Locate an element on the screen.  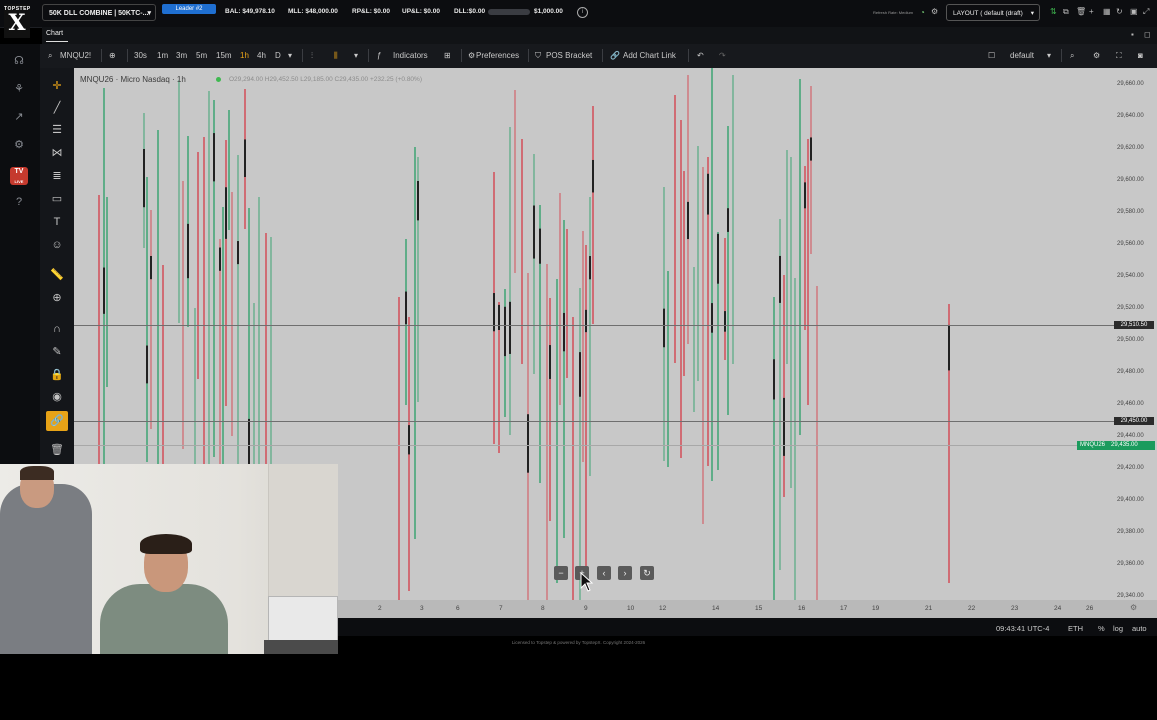
sidebar-item-dashboard: ⚘ is located at coordinates (19, 89).